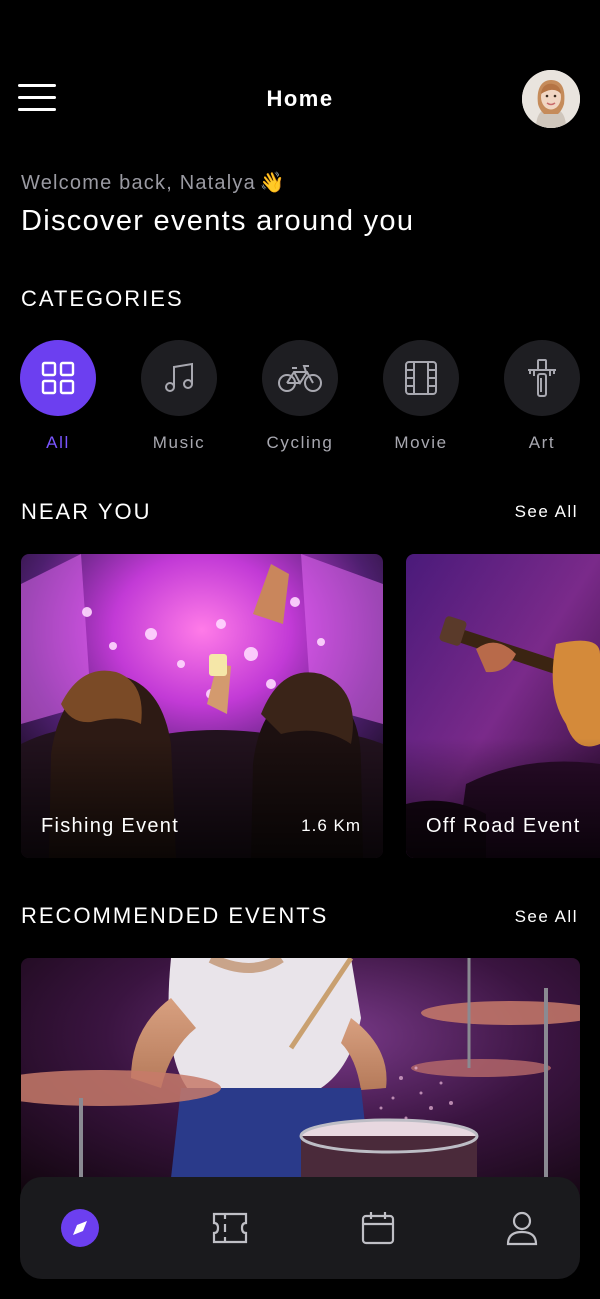 The image size is (600, 1299). I want to click on bottom-nav, so click(300, 1228).